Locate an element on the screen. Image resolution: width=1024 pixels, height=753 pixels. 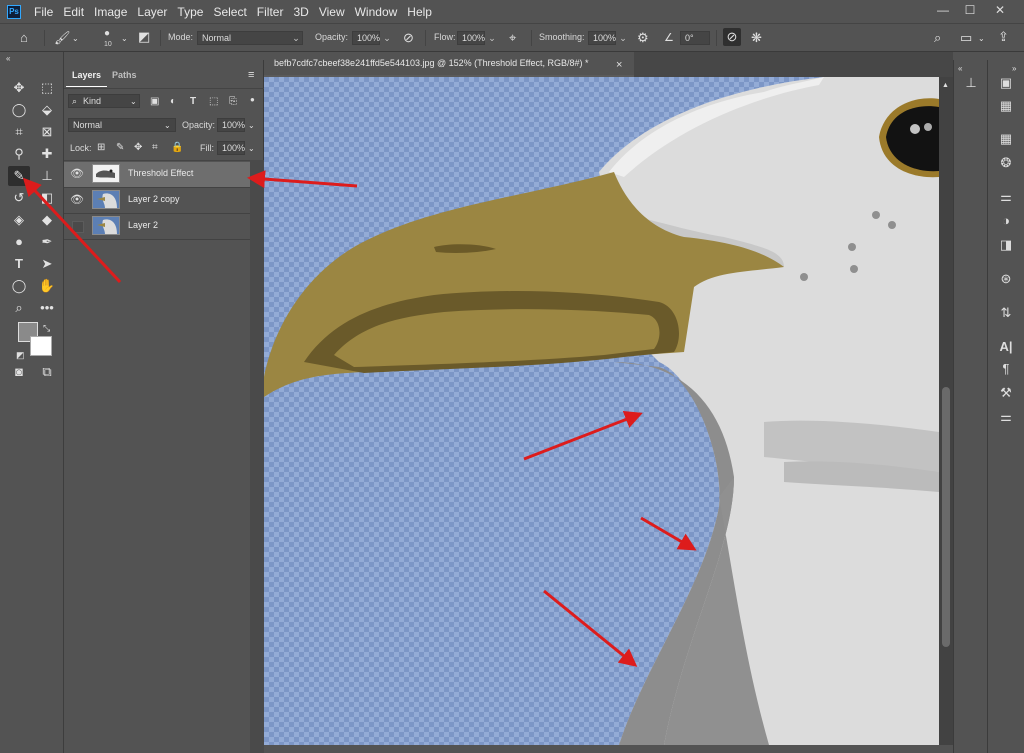
menu-filter: Filter is located at coordinates (270, 12).